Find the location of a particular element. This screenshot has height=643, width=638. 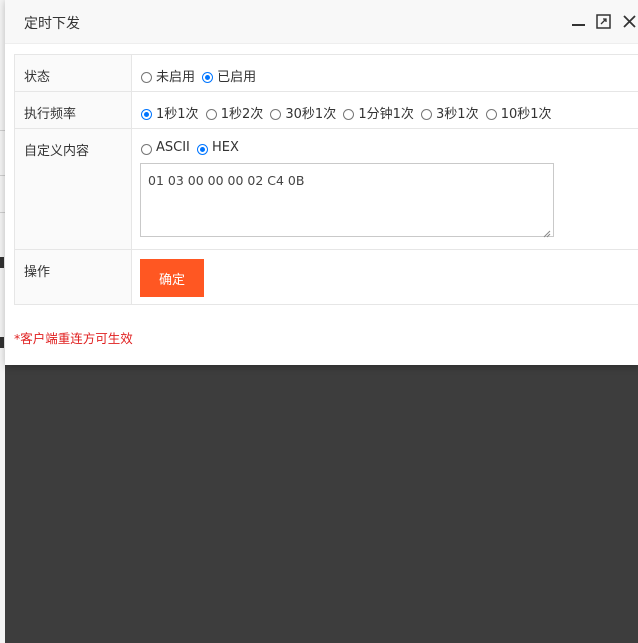

frequency-label: 执行频率 is located at coordinates (50, 114).